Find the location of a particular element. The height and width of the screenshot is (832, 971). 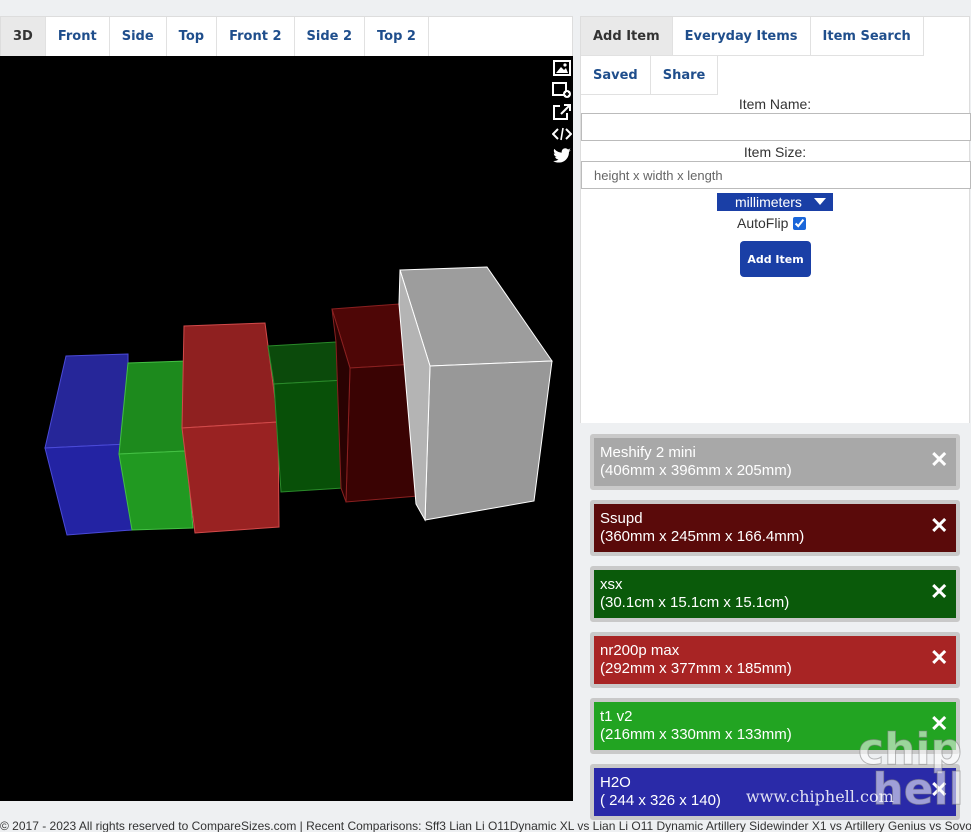

item-size: ( 244 x 326 x 140) is located at coordinates (660, 800).